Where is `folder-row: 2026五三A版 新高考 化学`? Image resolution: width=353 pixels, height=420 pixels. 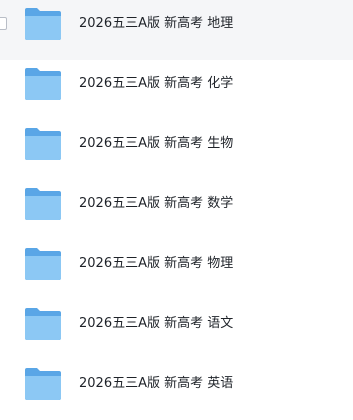 folder-row: 2026五三A版 新高考 化学 is located at coordinates (176, 90).